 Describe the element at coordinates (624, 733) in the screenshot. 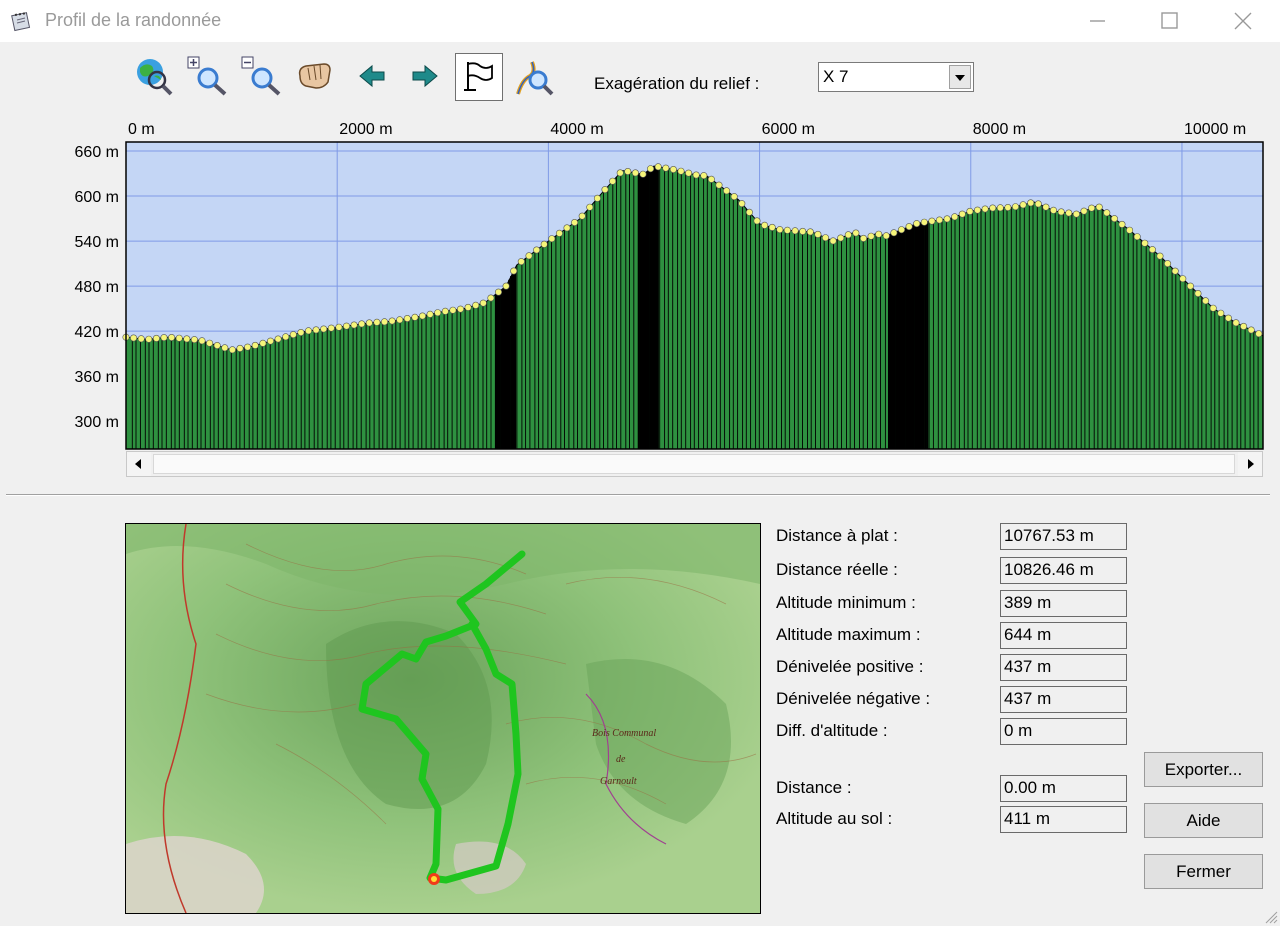

I see `map-label-bois-communal: Bois Communal` at that location.